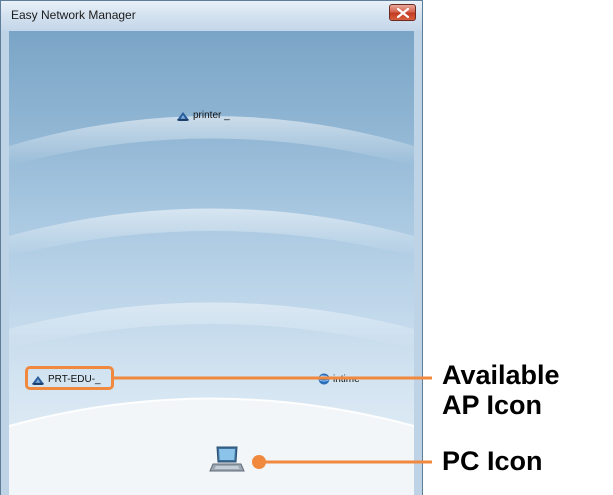 This screenshot has height=495, width=613. What do you see at coordinates (492, 404) in the screenshot?
I see `callout-line: AP Icon` at bounding box center [492, 404].